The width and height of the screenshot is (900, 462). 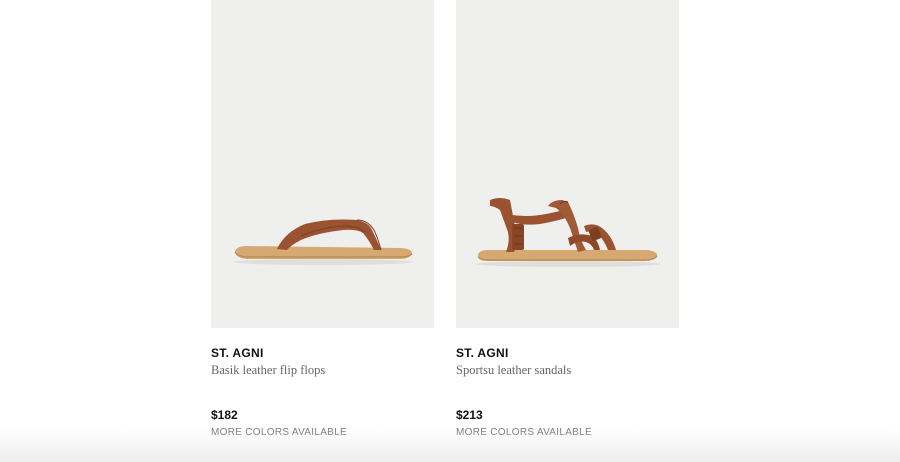 I want to click on product-name: Basik leather flip flops, so click(x=268, y=370).